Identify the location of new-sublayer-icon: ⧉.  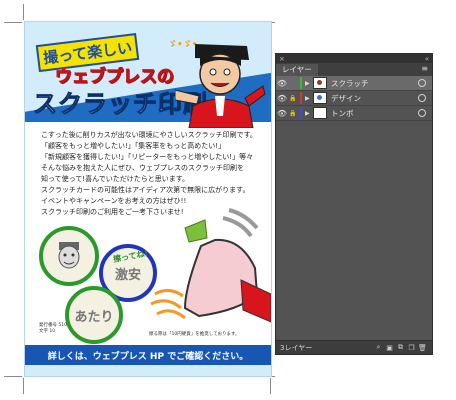
(400, 347).